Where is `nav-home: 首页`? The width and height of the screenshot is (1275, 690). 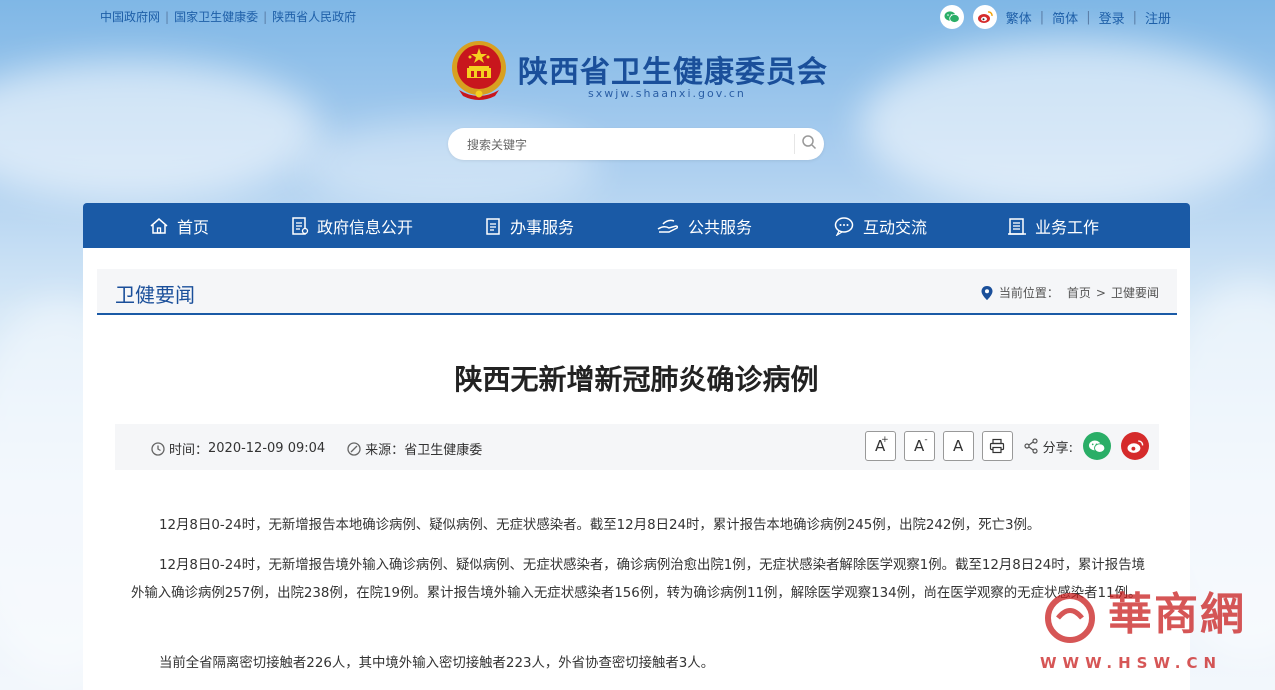 nav-home: 首页 is located at coordinates (179, 225).